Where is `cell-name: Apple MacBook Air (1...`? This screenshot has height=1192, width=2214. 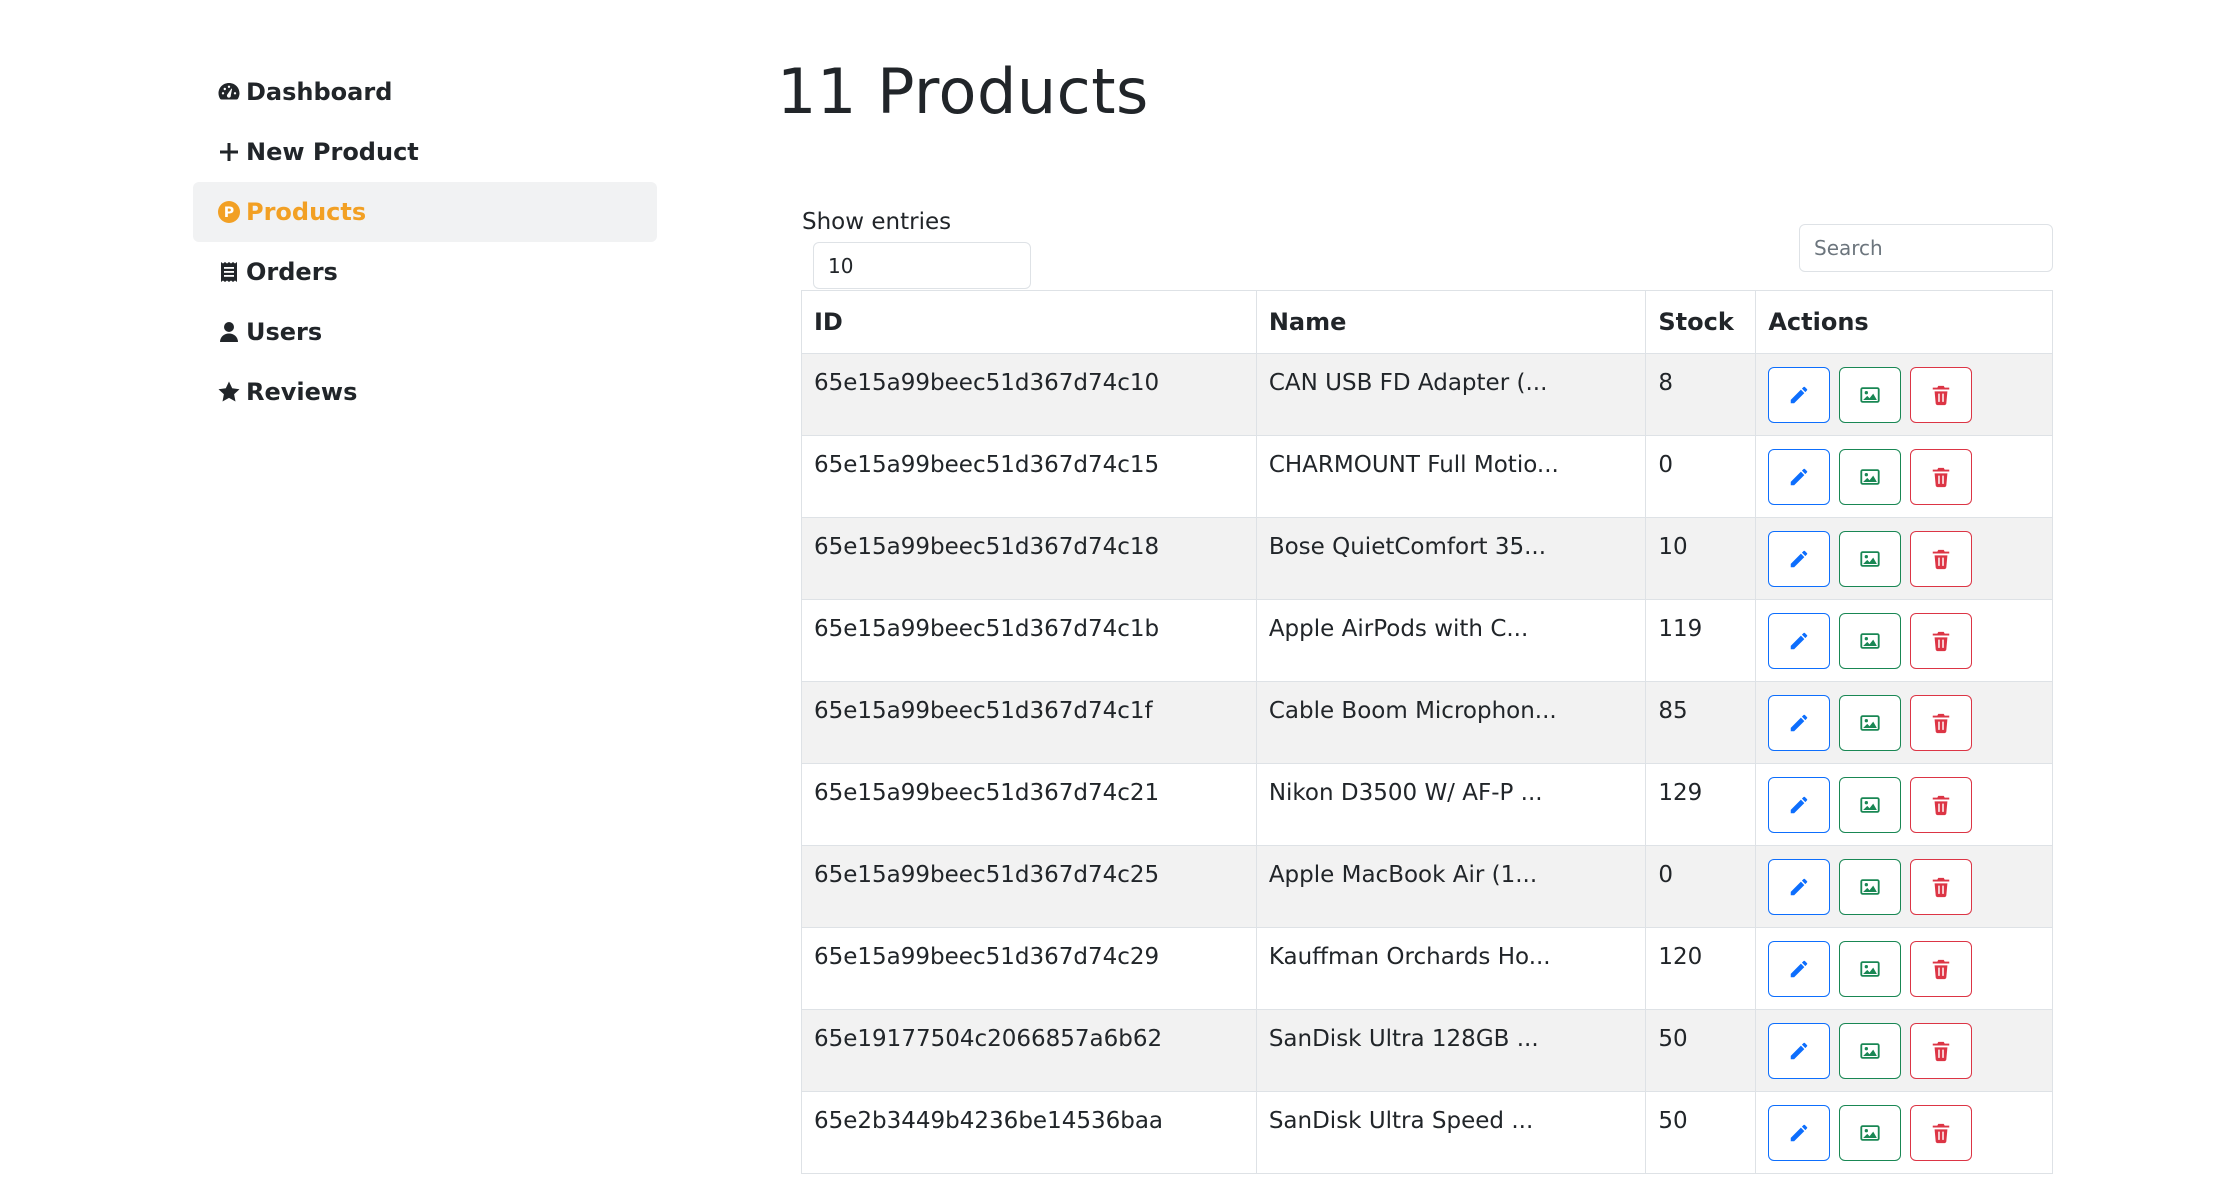 cell-name: Apple MacBook Air (1... is located at coordinates (1451, 886).